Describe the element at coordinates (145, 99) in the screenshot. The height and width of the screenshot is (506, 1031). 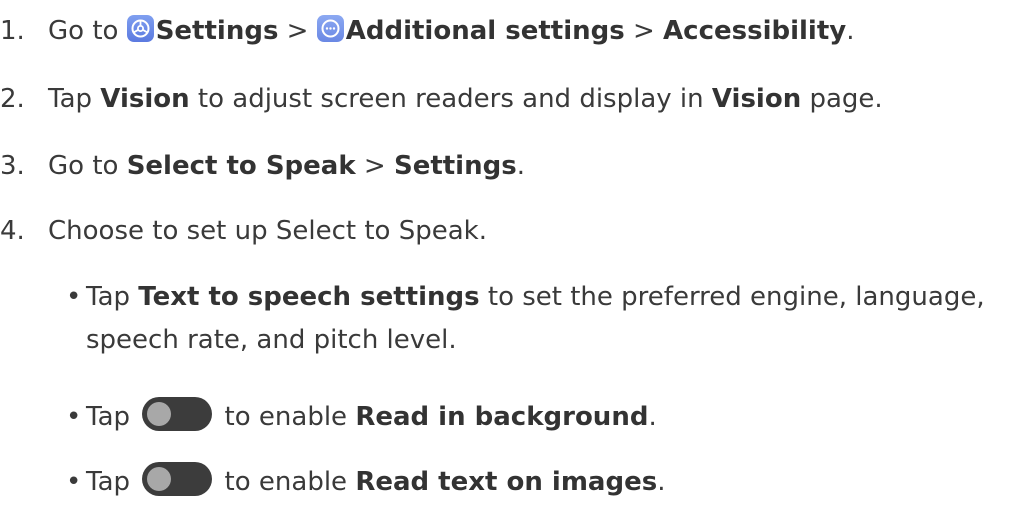
I see `vision-label: Vision` at that location.